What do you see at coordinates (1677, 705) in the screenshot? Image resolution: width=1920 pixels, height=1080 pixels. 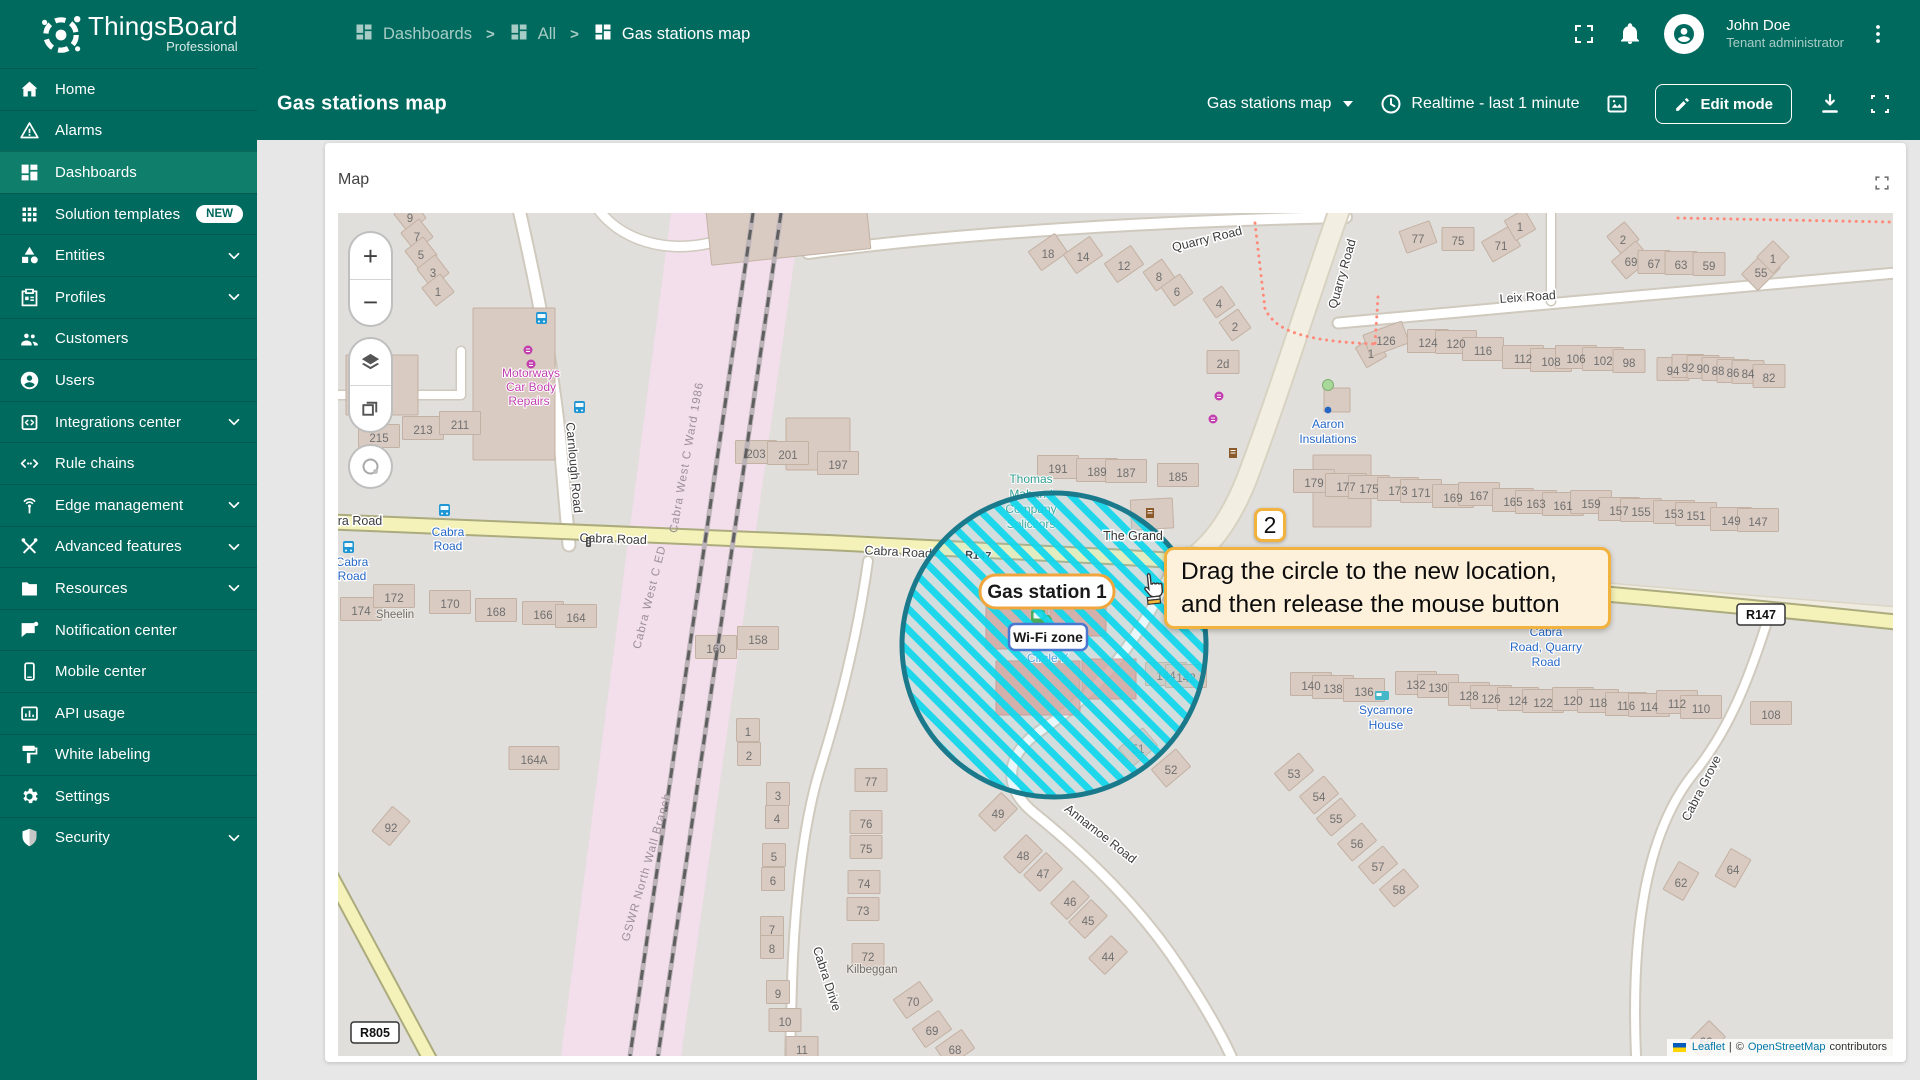 I see `svg-text: 112` at bounding box center [1677, 705].